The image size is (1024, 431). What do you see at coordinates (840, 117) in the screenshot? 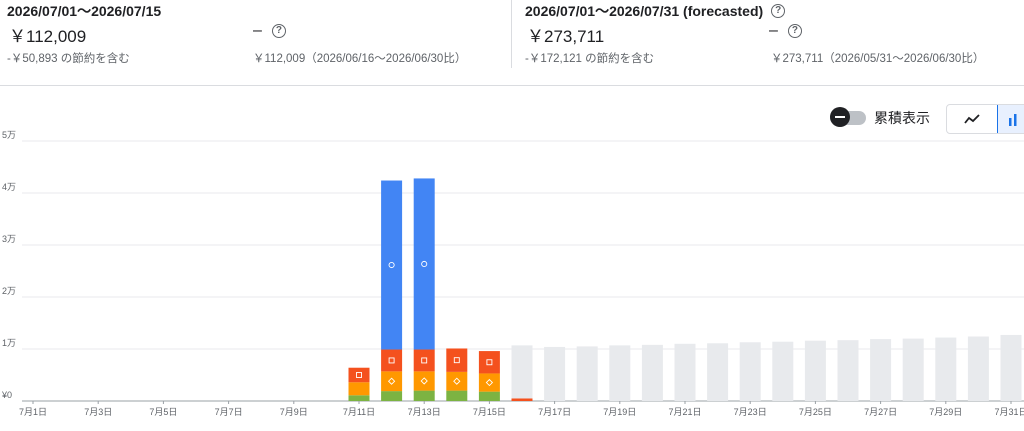
I see `toggle-knob` at bounding box center [840, 117].